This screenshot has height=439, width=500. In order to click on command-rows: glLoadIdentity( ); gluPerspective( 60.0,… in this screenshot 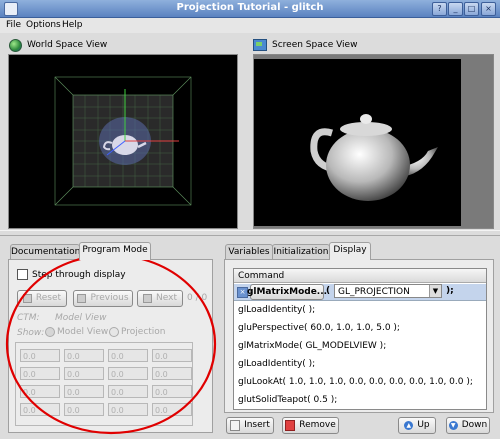, I will do `click(360, 355)`.